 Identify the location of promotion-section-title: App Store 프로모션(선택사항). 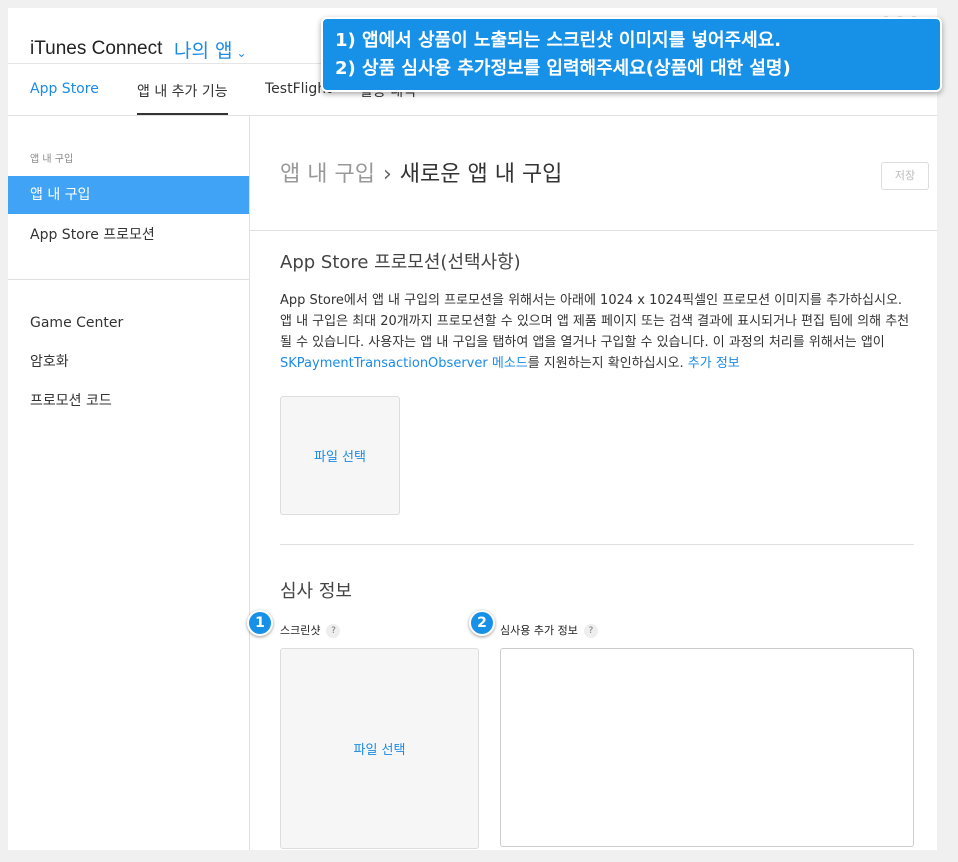
(400, 262).